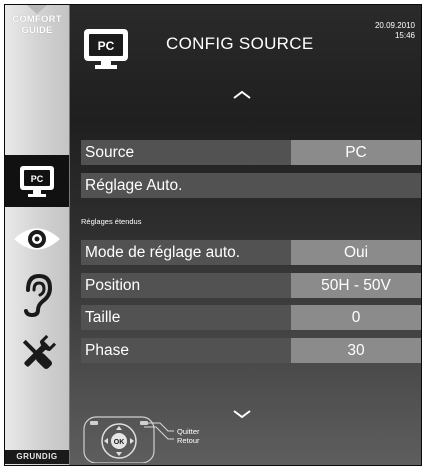  Describe the element at coordinates (188, 431) in the screenshot. I see `hint-quit: Quitter` at that location.